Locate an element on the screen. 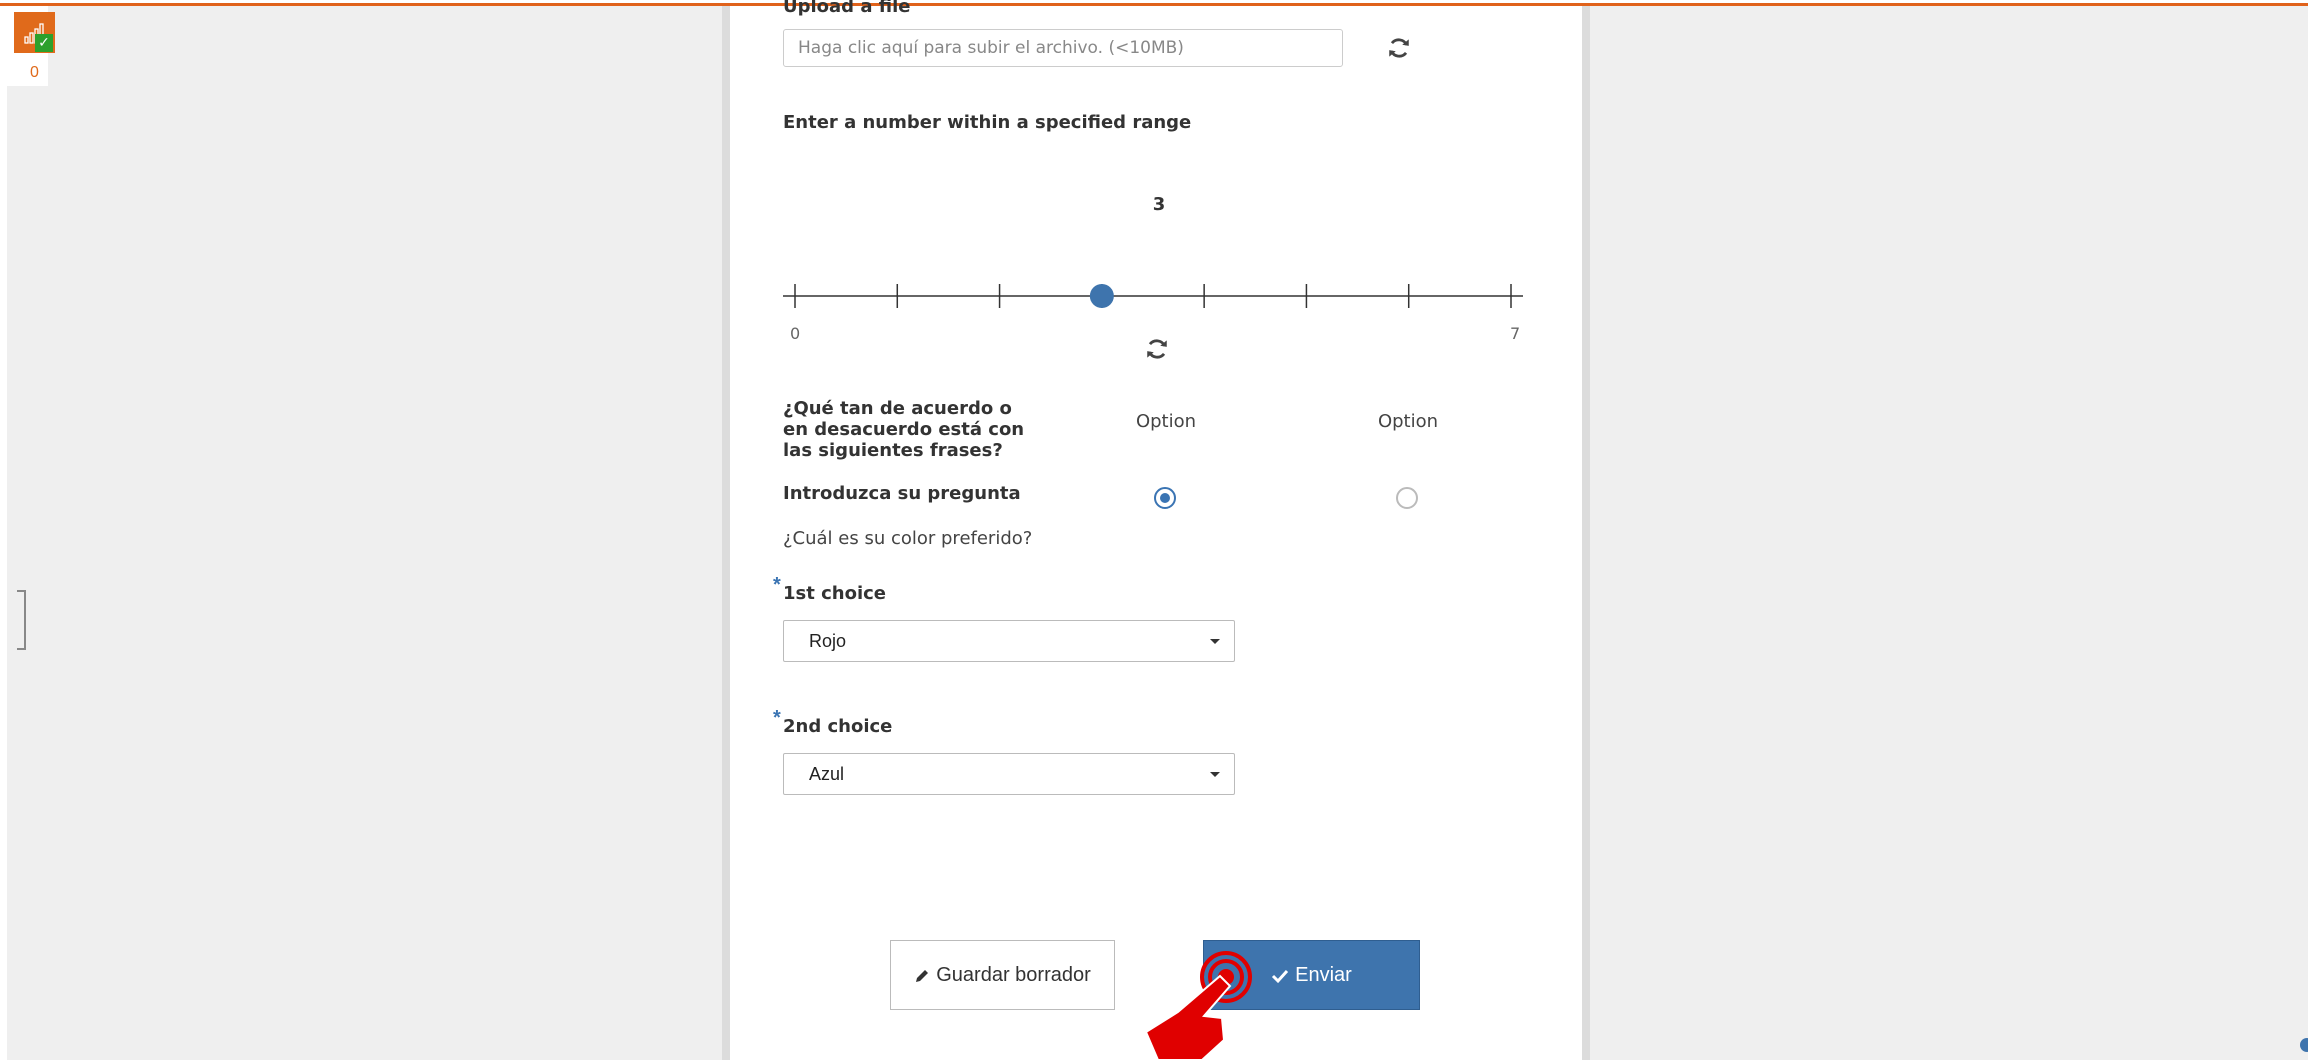  range-slider is located at coordinates (1153, 296).